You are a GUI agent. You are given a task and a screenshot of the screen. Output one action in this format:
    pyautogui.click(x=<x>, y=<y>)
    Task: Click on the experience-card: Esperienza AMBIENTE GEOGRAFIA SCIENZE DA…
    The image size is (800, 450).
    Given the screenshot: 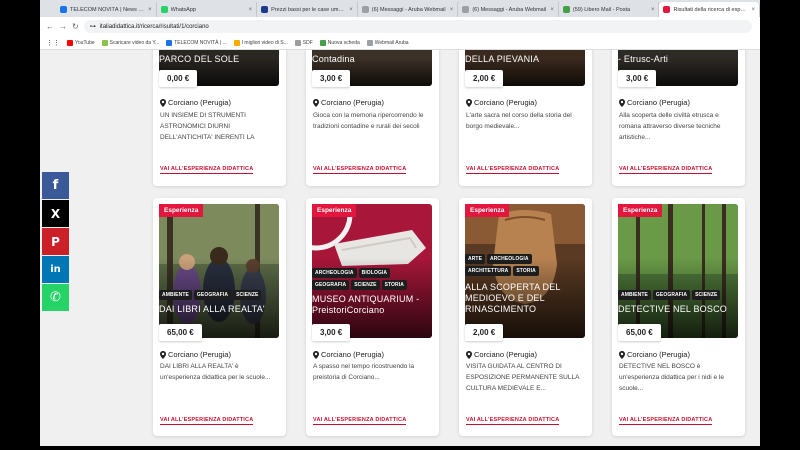 What is the action you would take?
    pyautogui.click(x=219, y=317)
    